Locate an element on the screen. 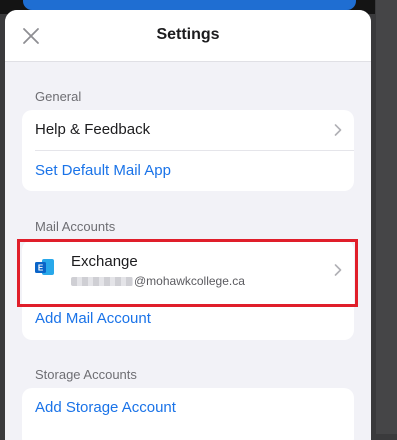 This screenshot has height=440, width=397. help-feedback-item: Help & Feedback is located at coordinates (188, 130).